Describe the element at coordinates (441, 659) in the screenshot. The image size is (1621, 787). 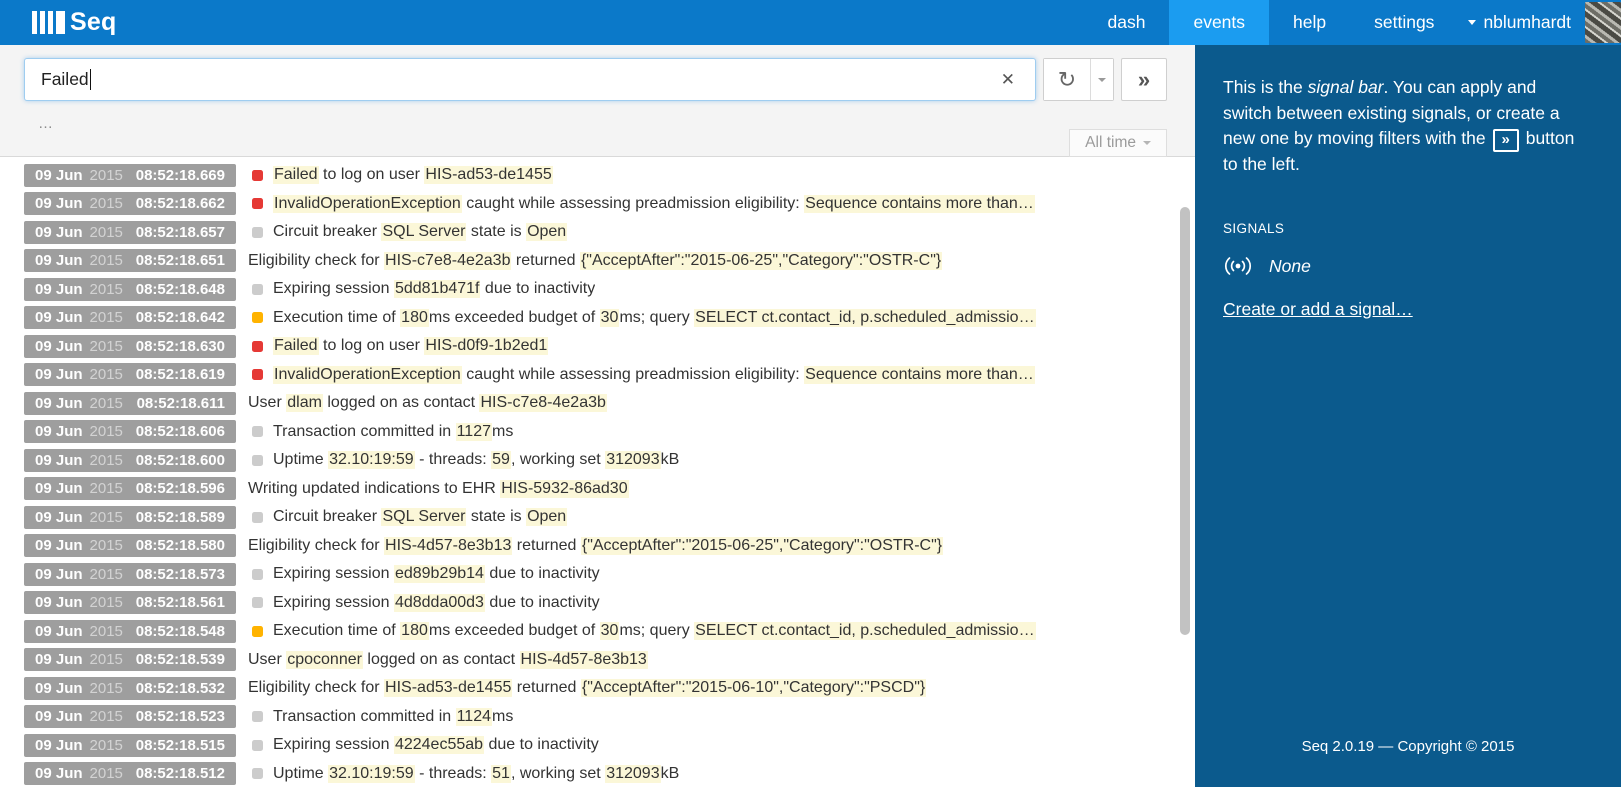
I see `message-text: logged on as contact` at that location.